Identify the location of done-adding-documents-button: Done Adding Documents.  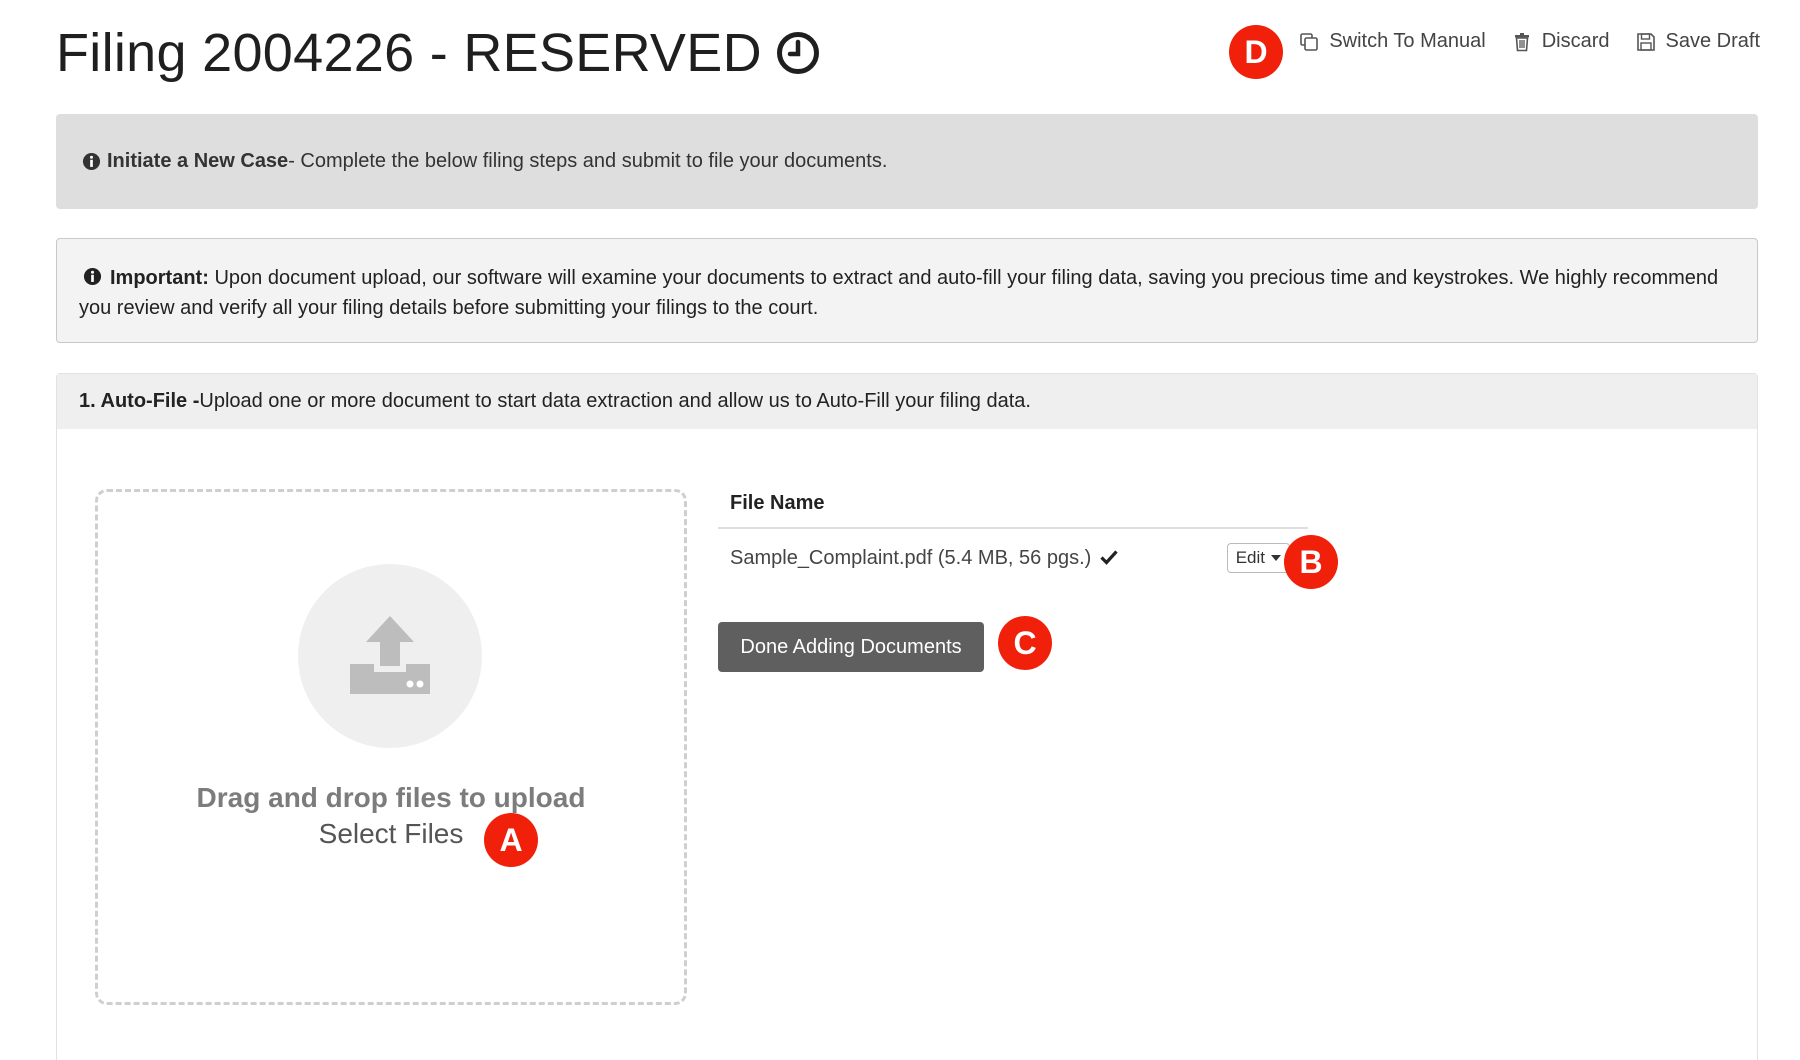
(851, 647).